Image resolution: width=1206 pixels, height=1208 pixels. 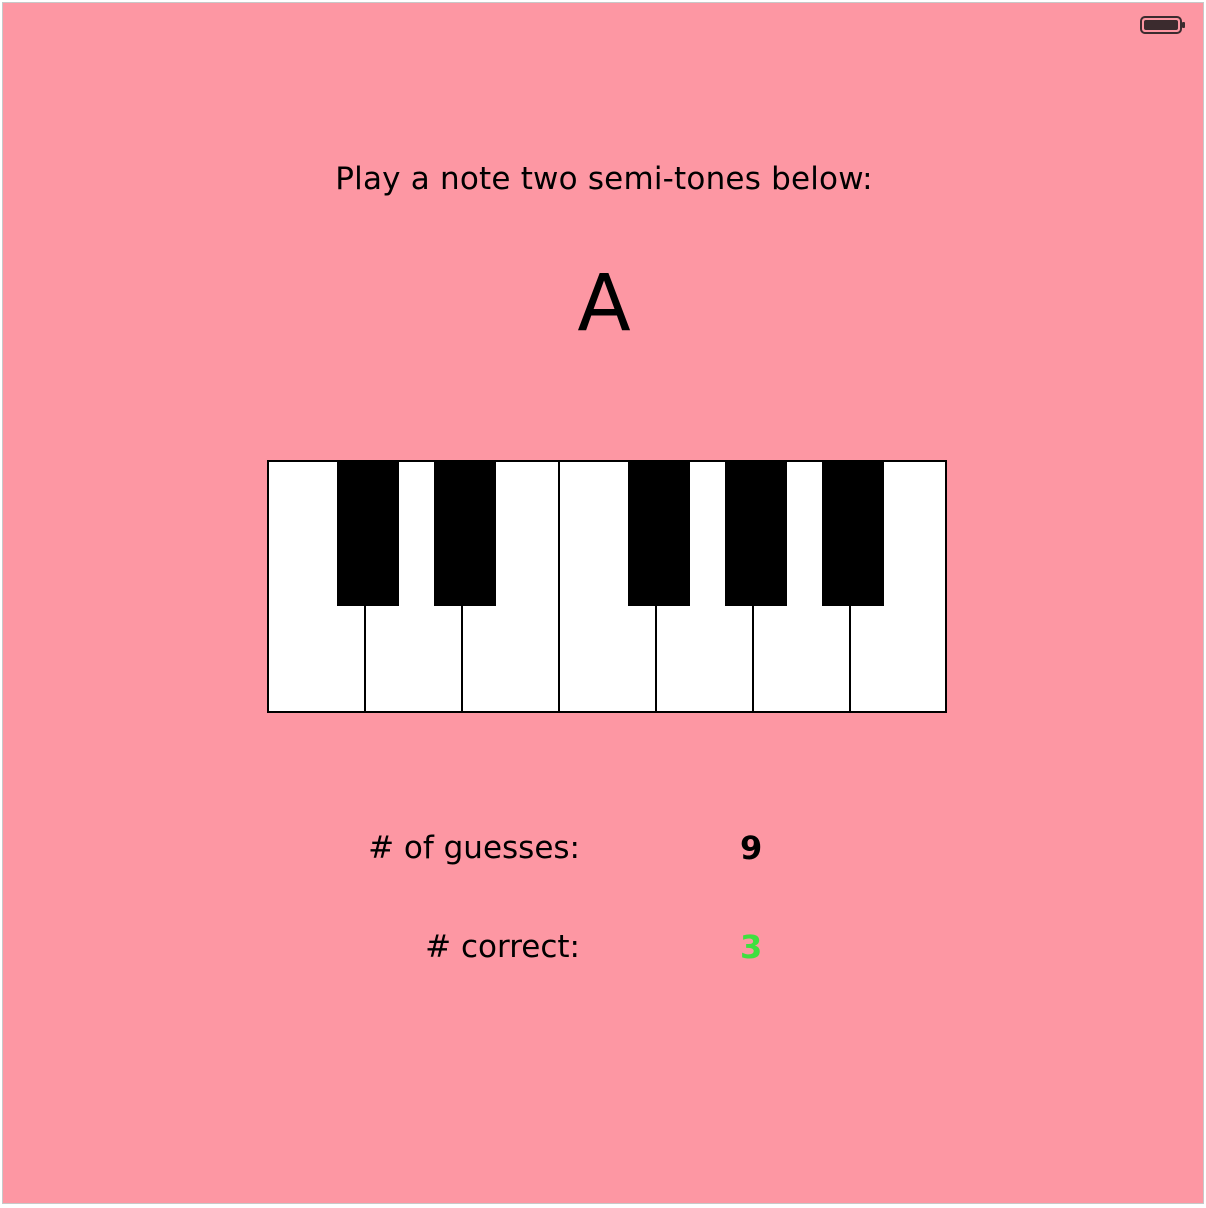 I want to click on battery-icon, so click(x=1162, y=25).